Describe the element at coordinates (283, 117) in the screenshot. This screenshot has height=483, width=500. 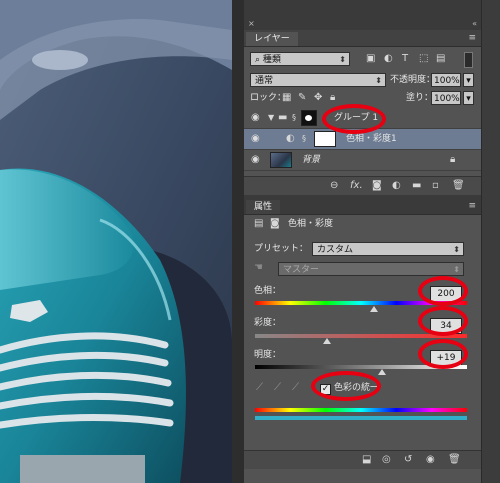
I see `folder-icon: ▬` at that location.